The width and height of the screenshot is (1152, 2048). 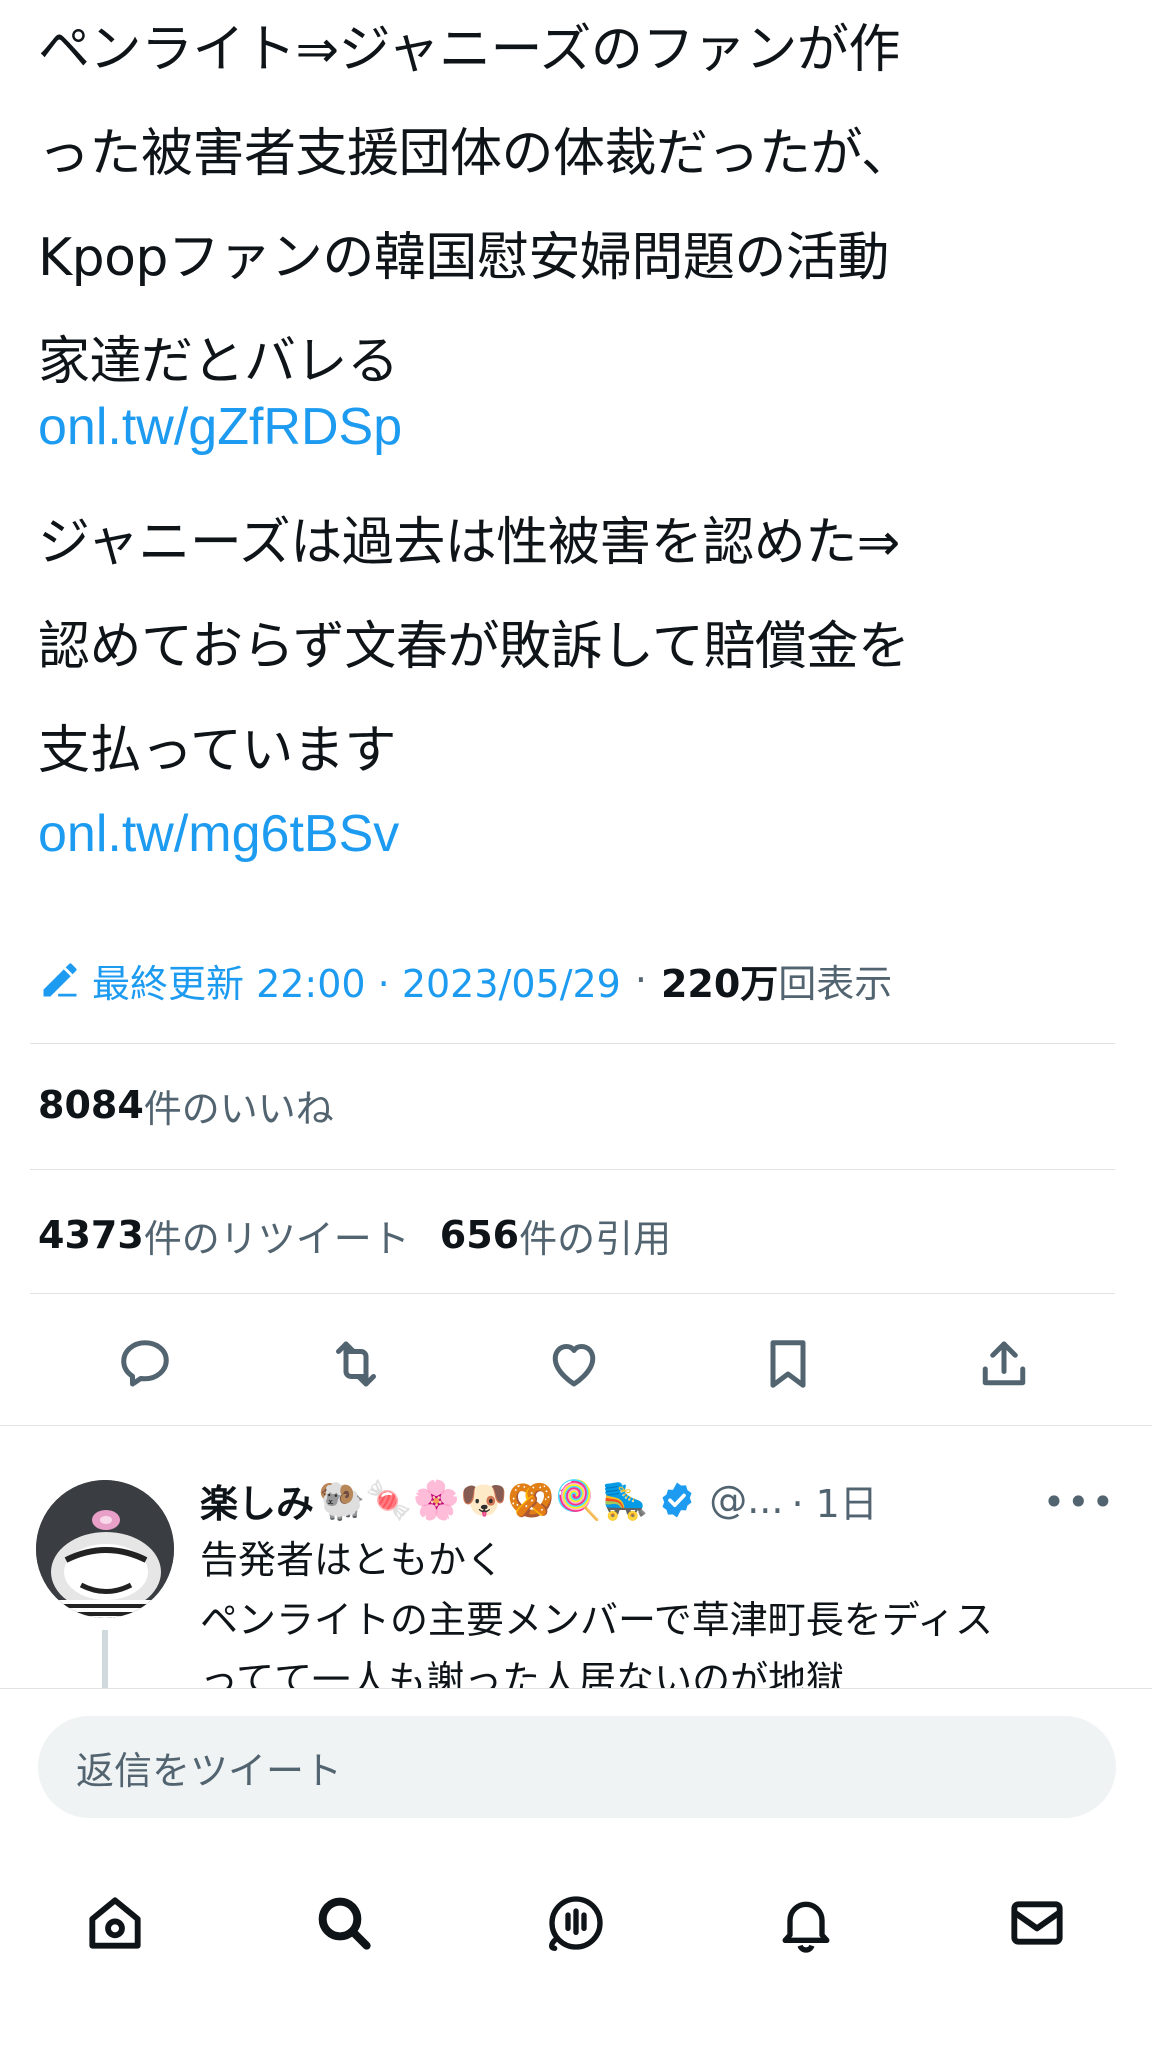 I want to click on reply-button, so click(x=145, y=1364).